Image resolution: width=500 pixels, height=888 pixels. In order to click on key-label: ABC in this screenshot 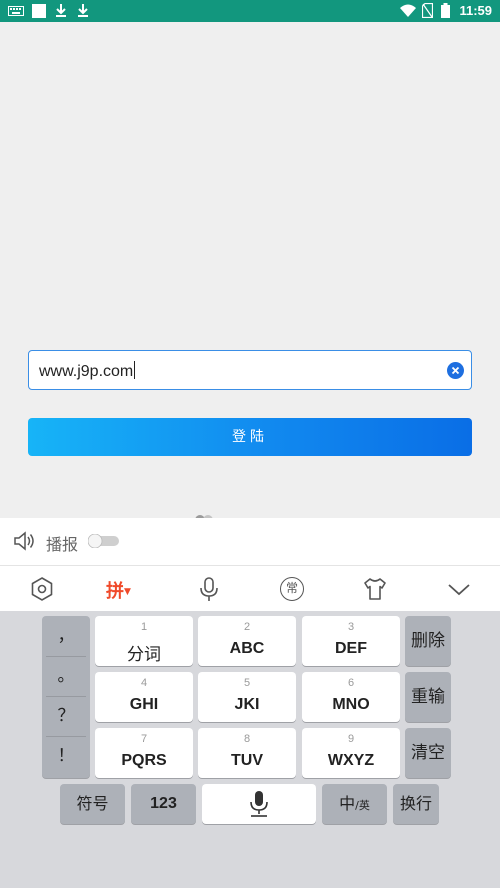, I will do `click(247, 648)`.